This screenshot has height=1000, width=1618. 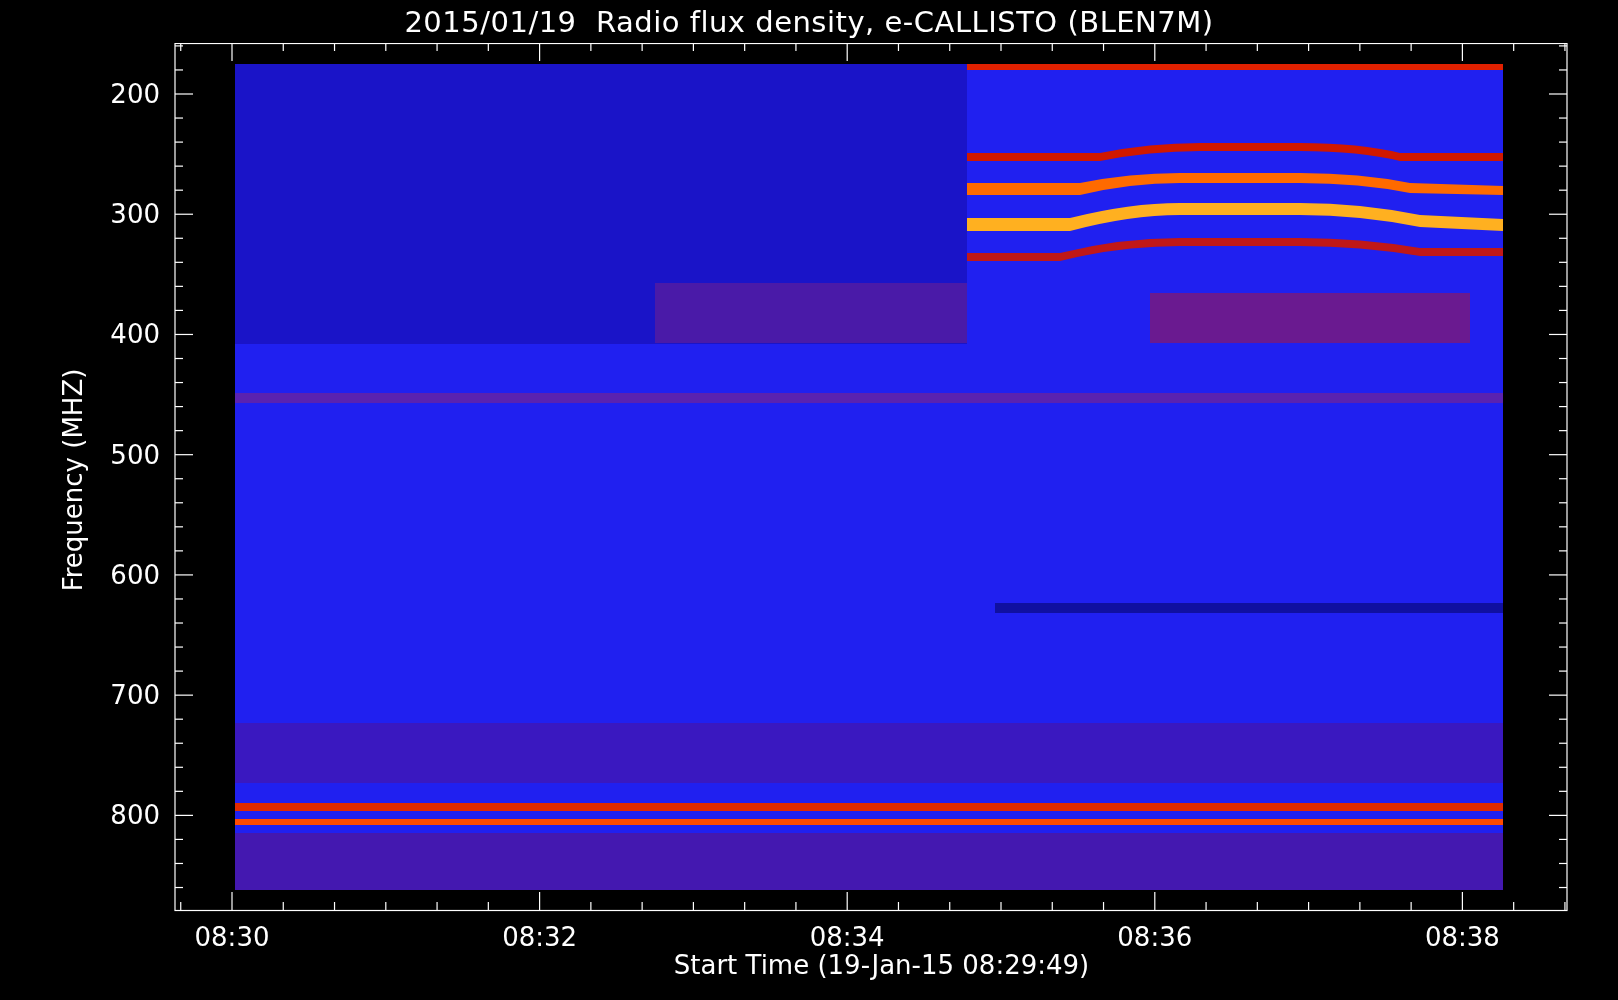 What do you see at coordinates (135, 94) in the screenshot?
I see `y-tick-label: 200` at bounding box center [135, 94].